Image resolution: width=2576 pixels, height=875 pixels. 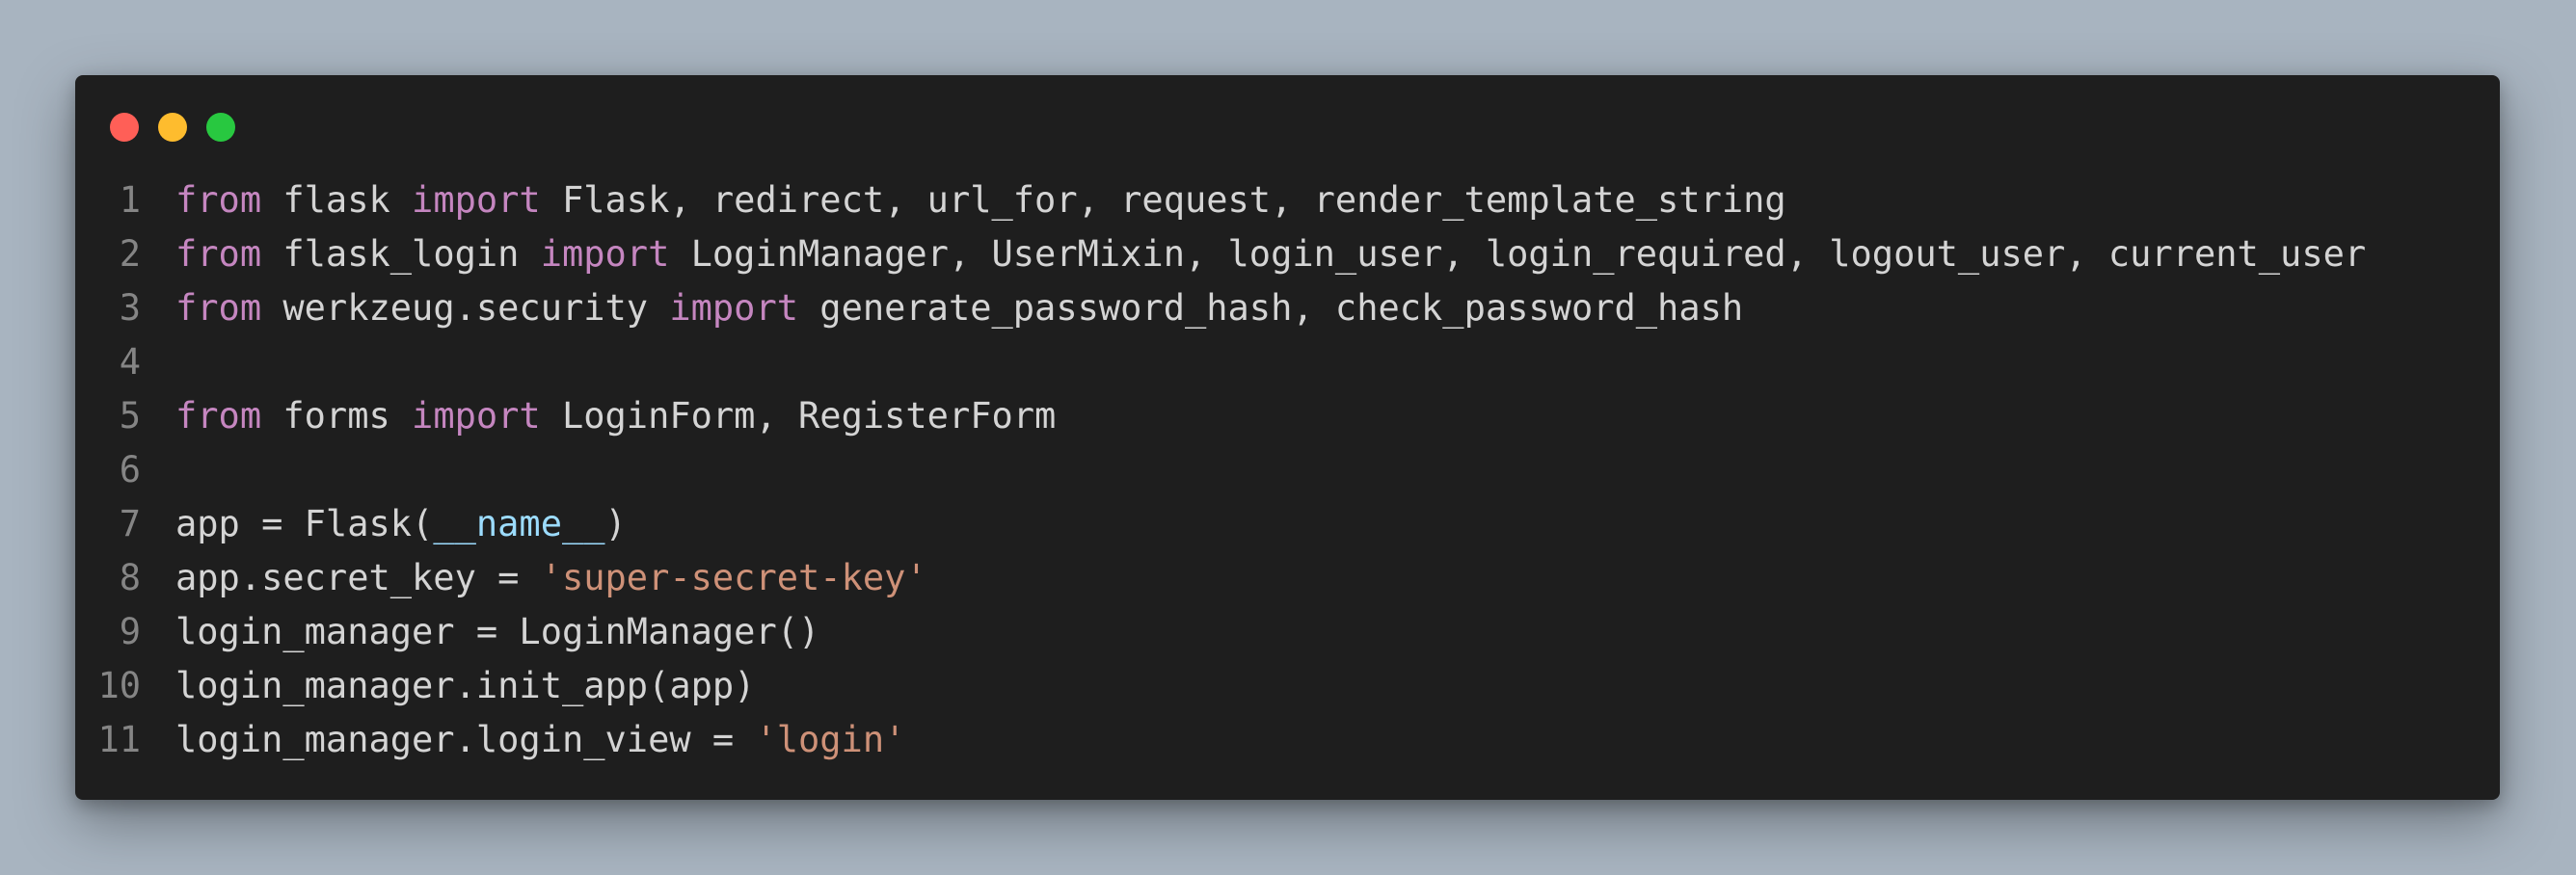 What do you see at coordinates (831, 740) in the screenshot?
I see `string-token: 'login'` at bounding box center [831, 740].